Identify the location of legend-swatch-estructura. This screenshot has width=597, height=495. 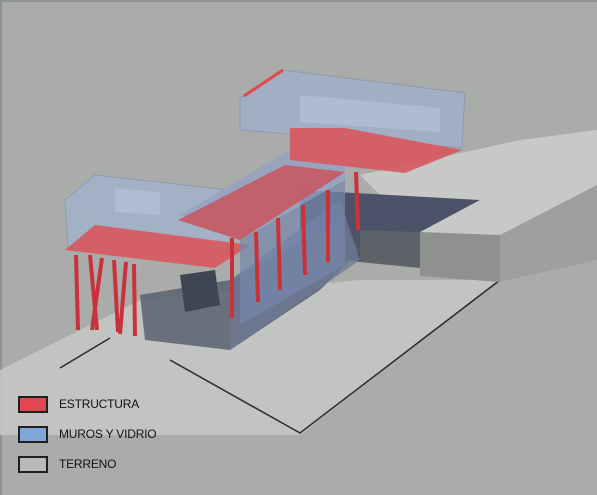
(33, 404).